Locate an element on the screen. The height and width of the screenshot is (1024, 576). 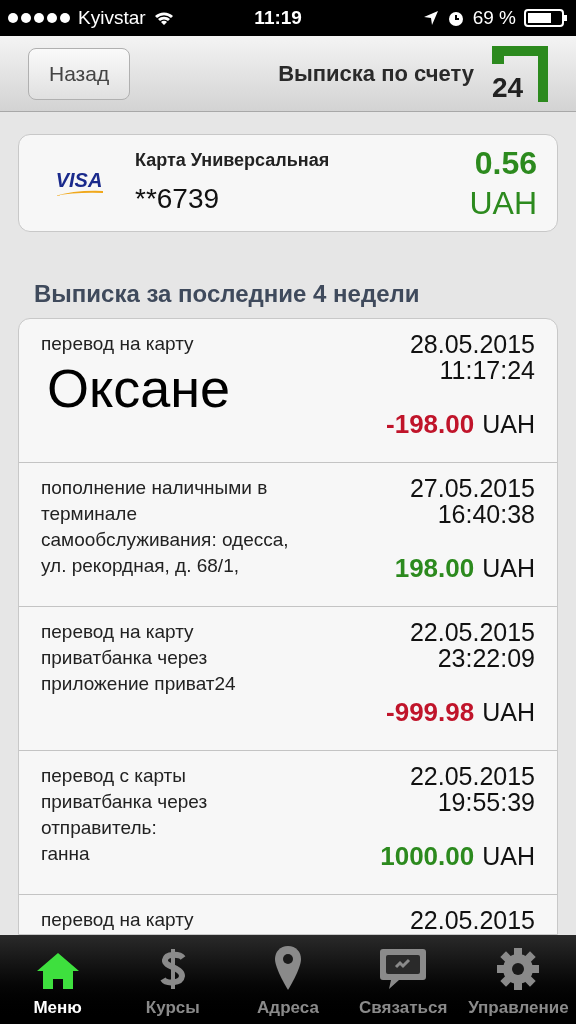
transaction-date: 27.05.2015 is located at coordinates (472, 488).